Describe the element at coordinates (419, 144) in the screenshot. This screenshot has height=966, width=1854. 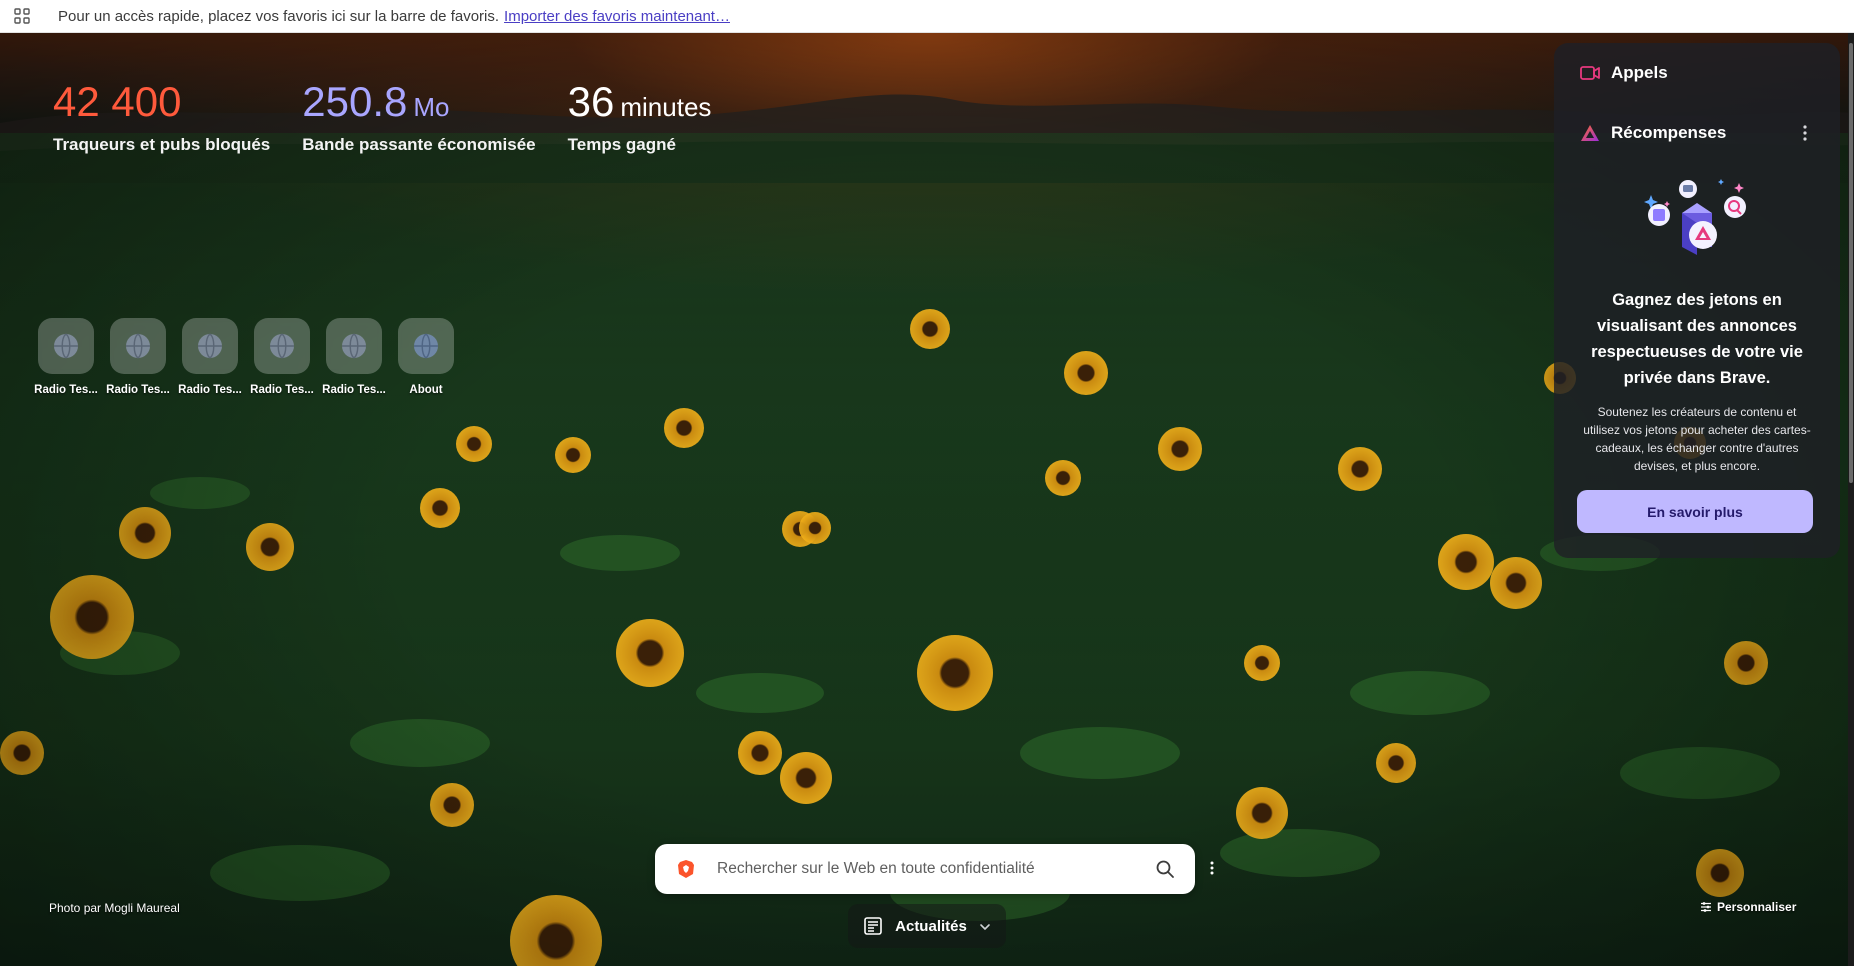
I see `bandwidth-label: Bande passante économisée` at that location.